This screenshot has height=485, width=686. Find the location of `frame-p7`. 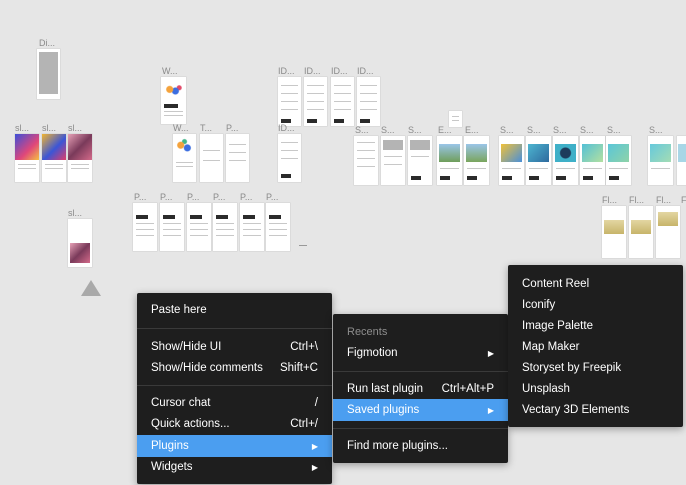

frame-p7 is located at coordinates (278, 227).